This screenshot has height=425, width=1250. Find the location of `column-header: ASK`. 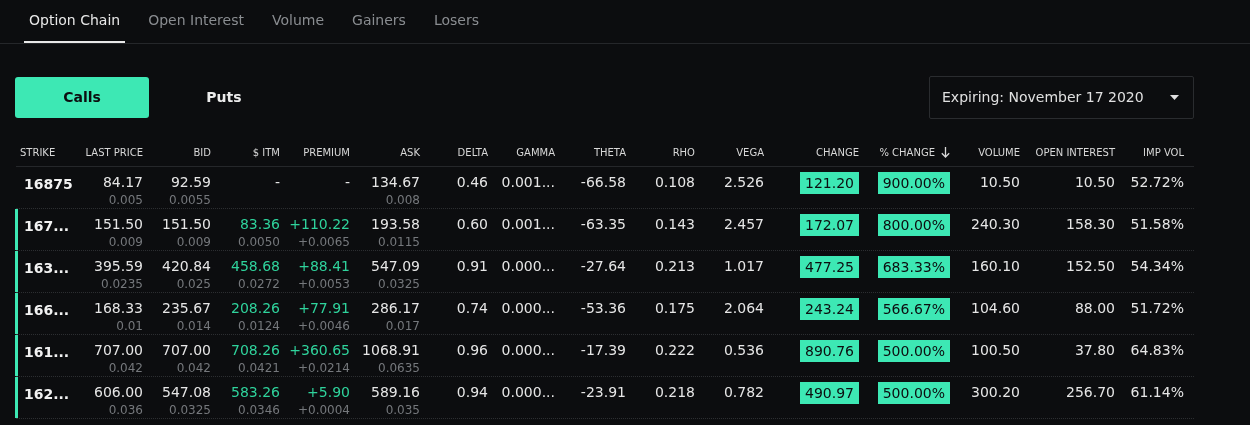

column-header: ASK is located at coordinates (410, 152).